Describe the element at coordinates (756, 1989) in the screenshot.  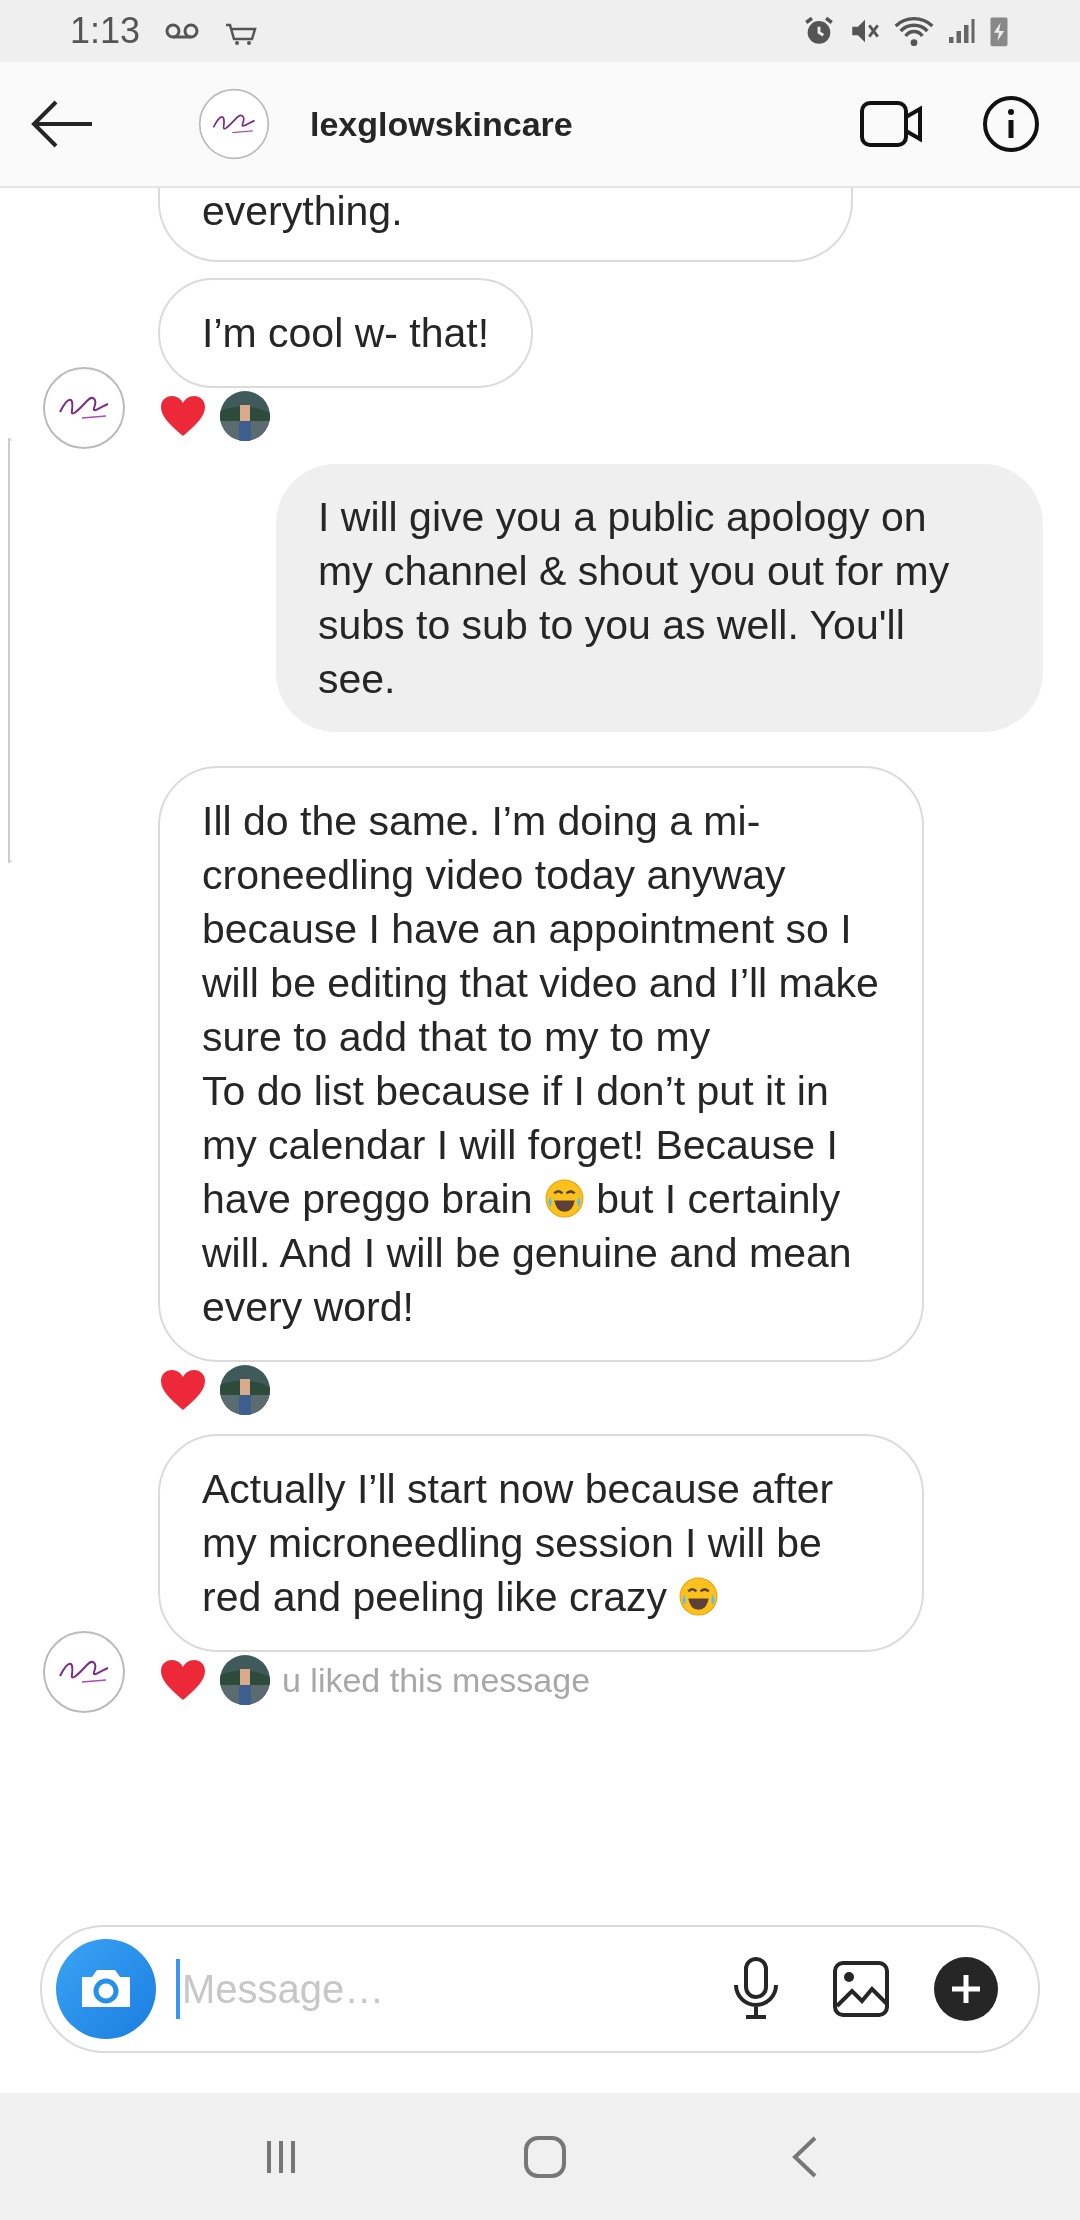
I see `microphone-icon` at that location.